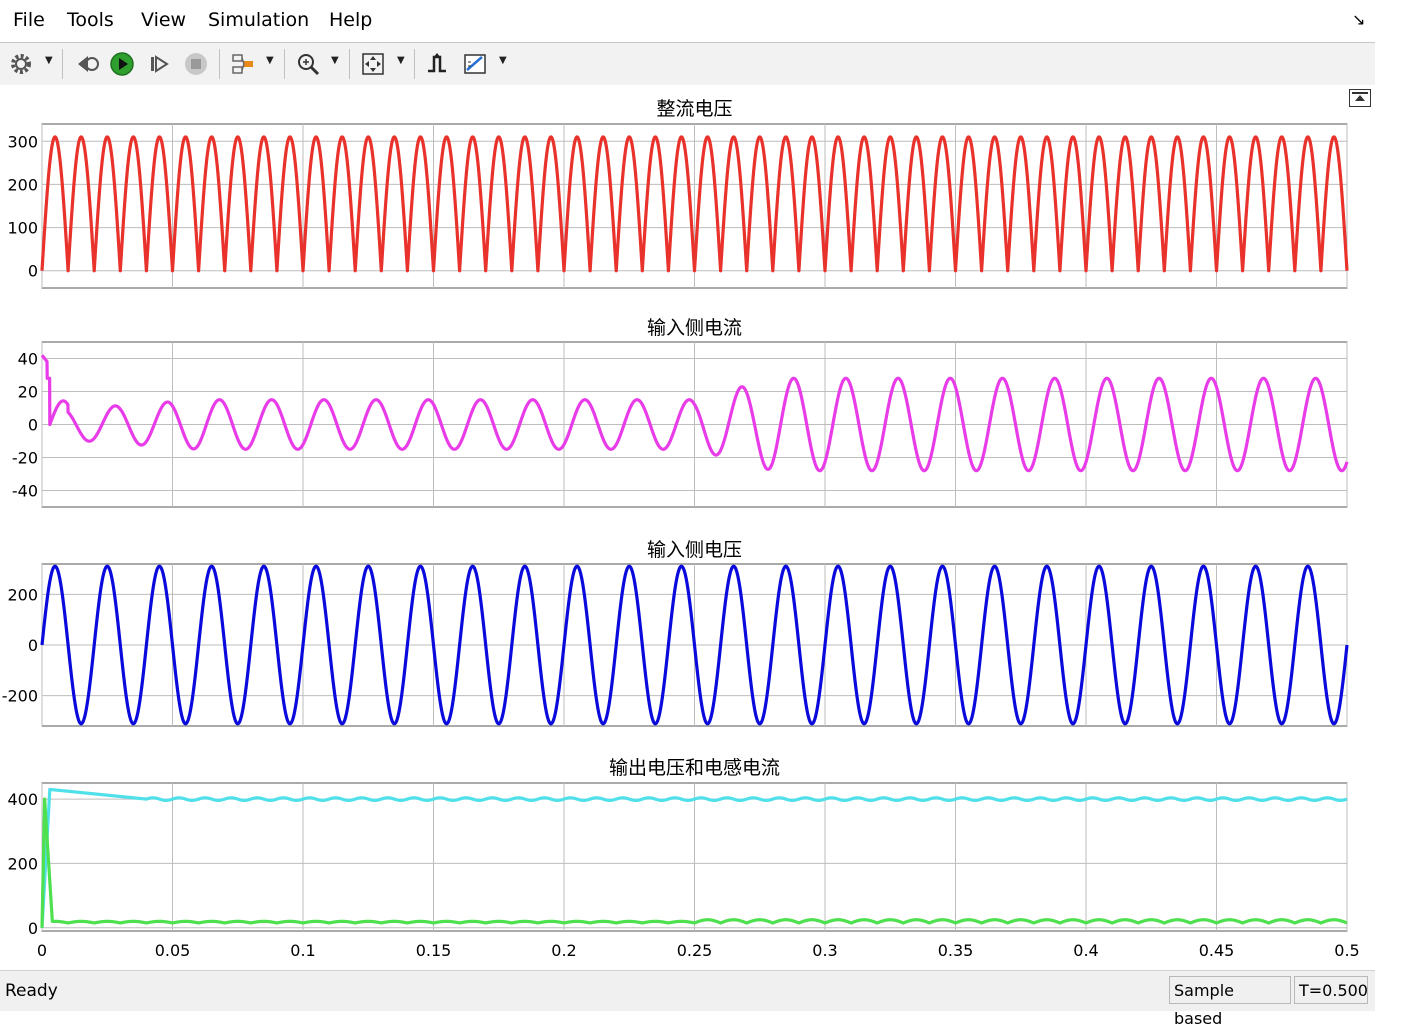 The width and height of the screenshot is (1404, 1033). I want to click on plot-title: 输入侧电流, so click(694, 328).